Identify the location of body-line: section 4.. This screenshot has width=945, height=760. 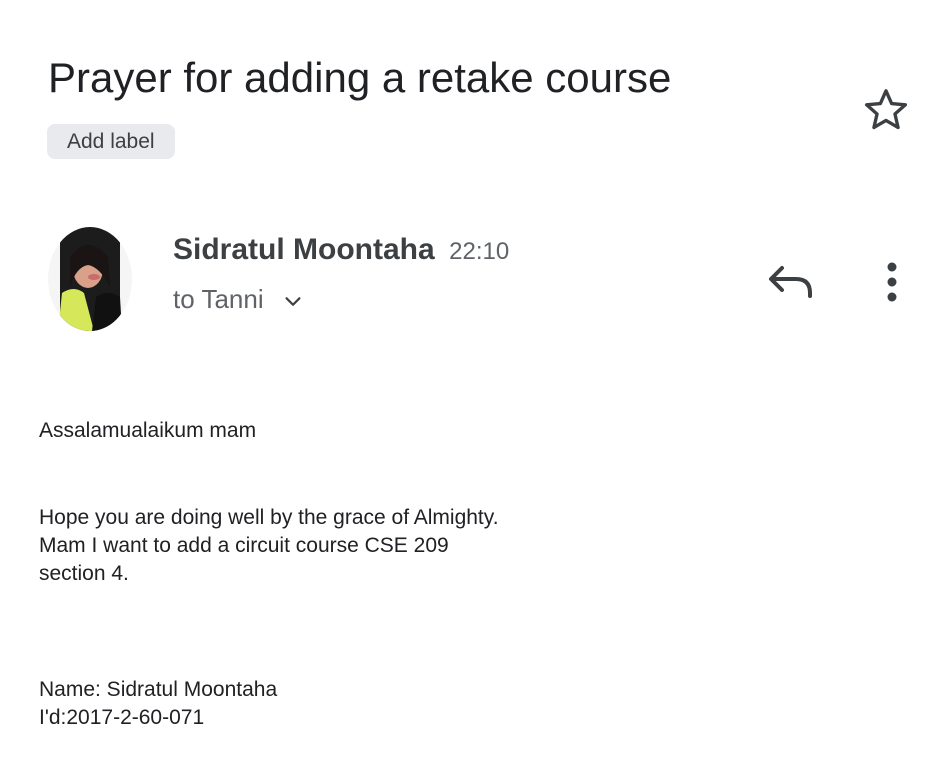
(84, 573).